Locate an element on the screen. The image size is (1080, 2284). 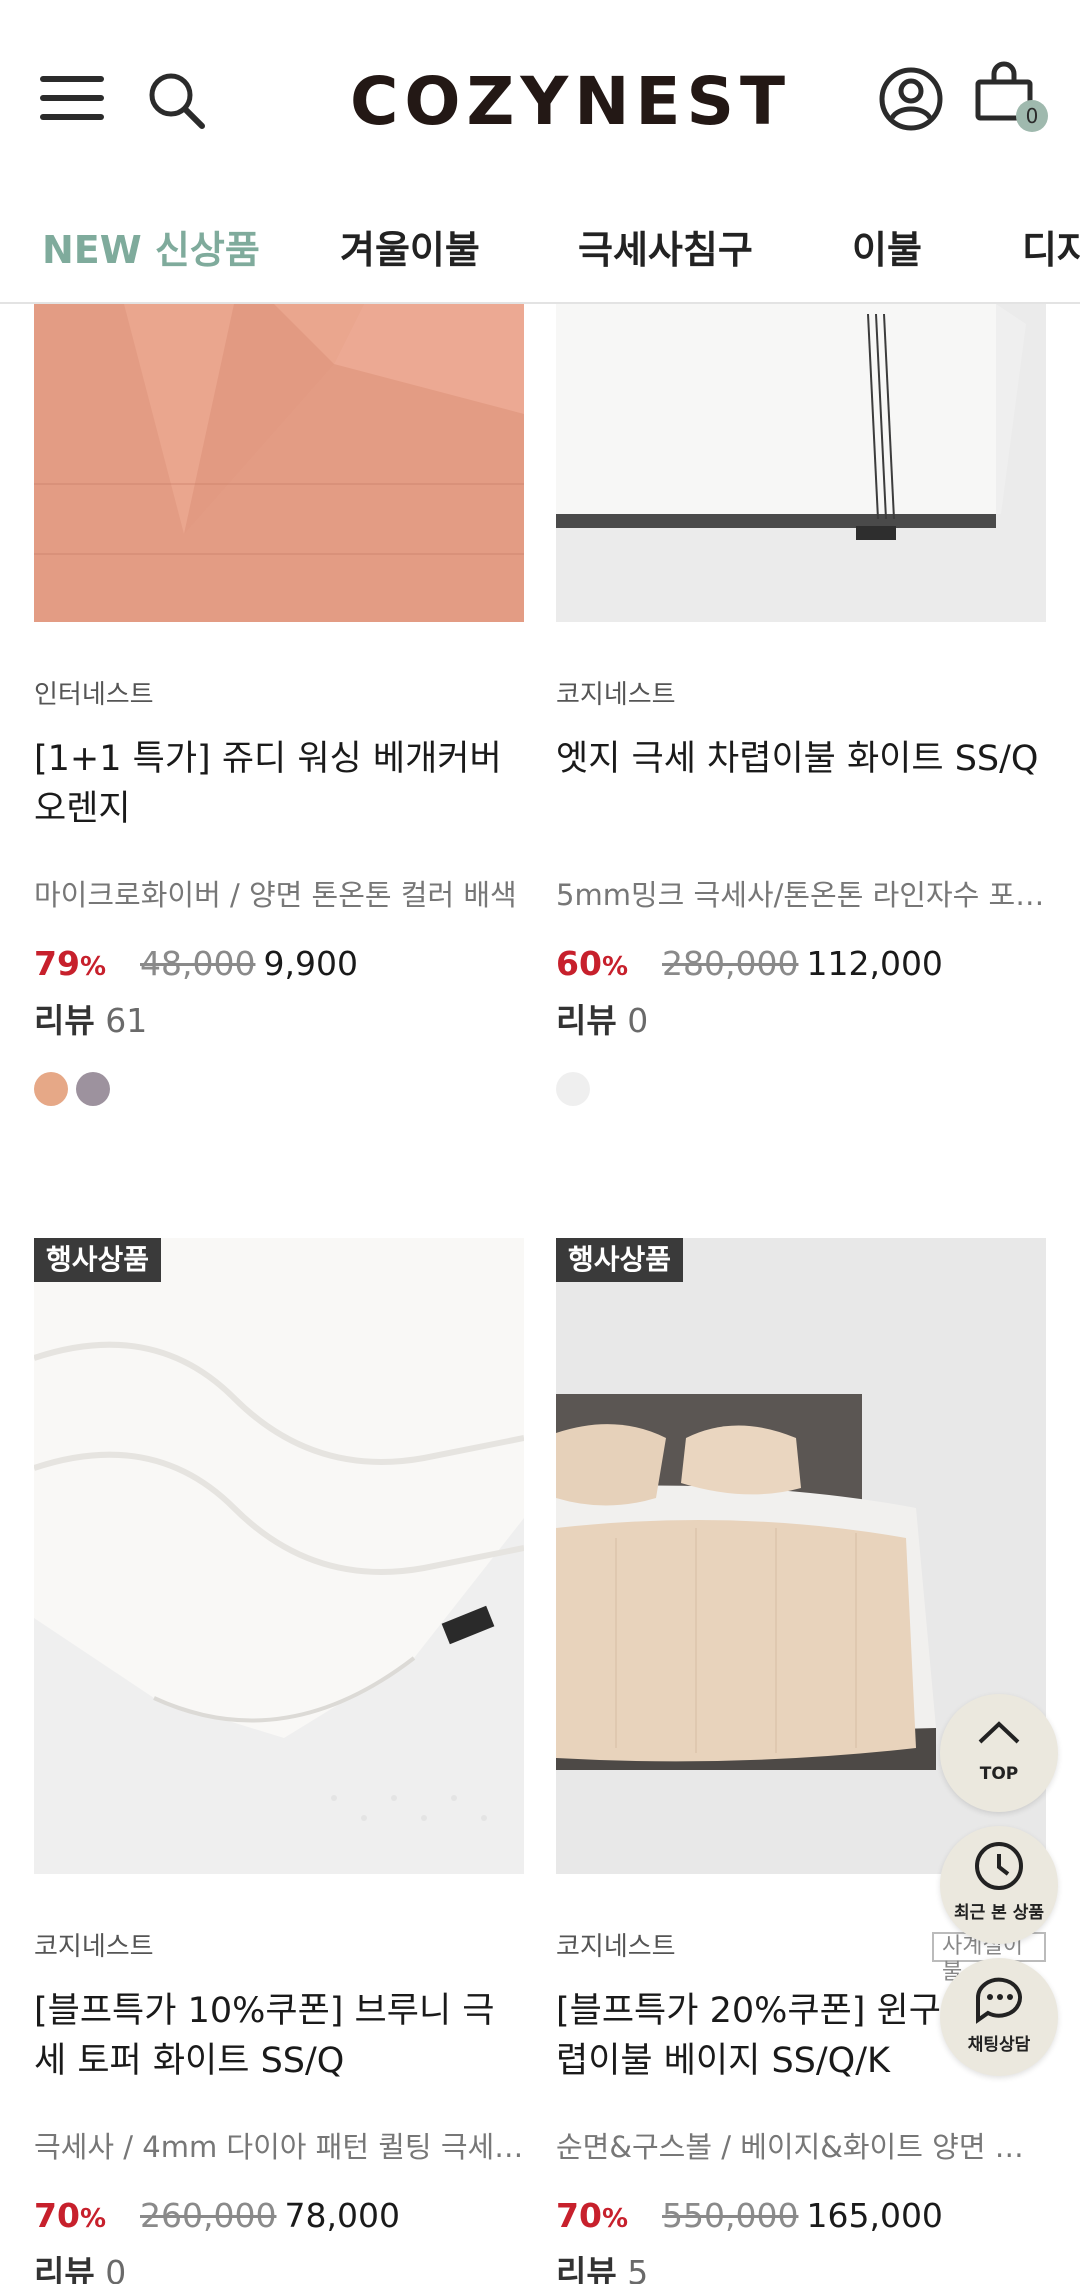
top-label: TOP is located at coordinates (999, 1774).